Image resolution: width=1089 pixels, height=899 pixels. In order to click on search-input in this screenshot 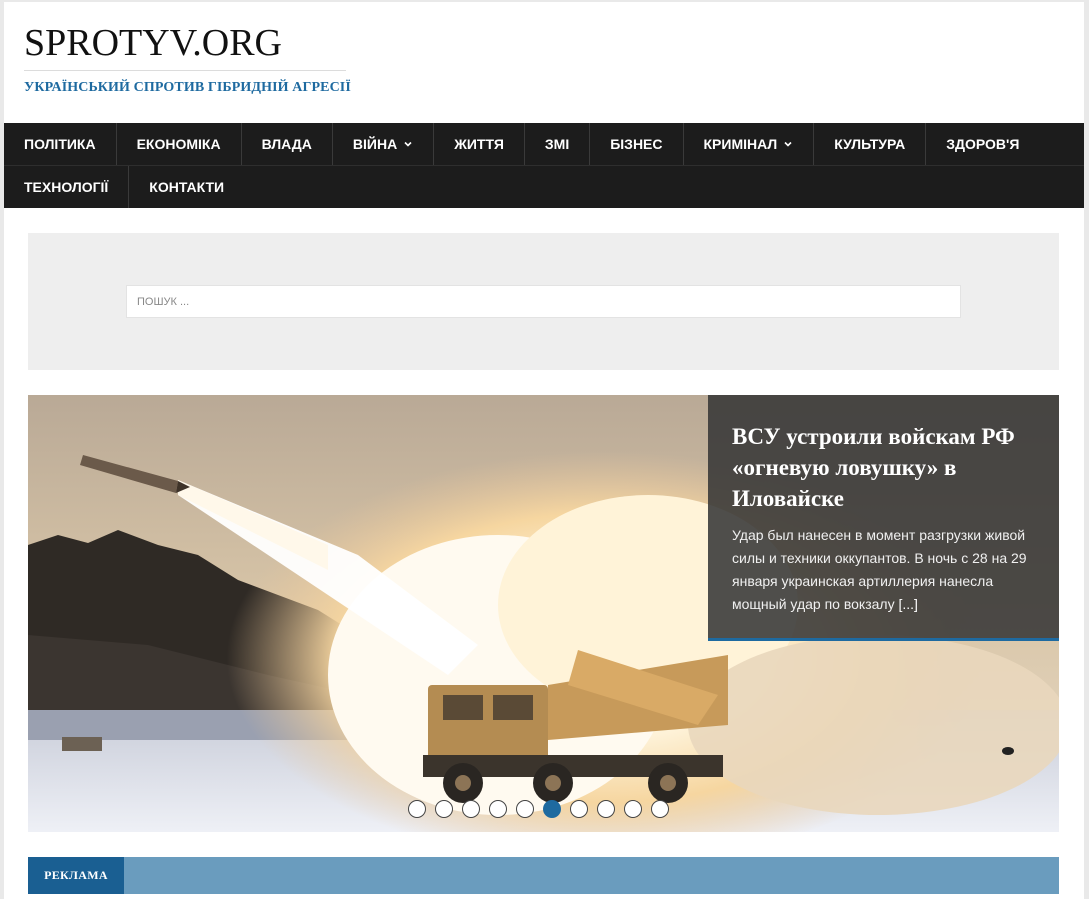, I will do `click(543, 301)`.